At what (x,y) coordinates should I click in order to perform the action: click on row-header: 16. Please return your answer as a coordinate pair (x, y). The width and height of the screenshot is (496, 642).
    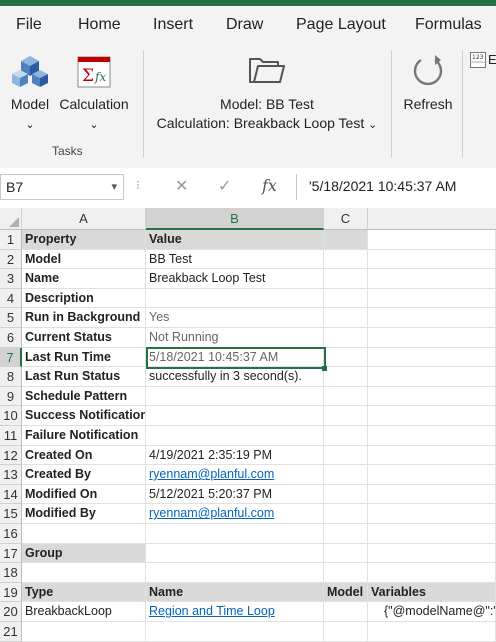
    Looking at the image, I should click on (11, 534).